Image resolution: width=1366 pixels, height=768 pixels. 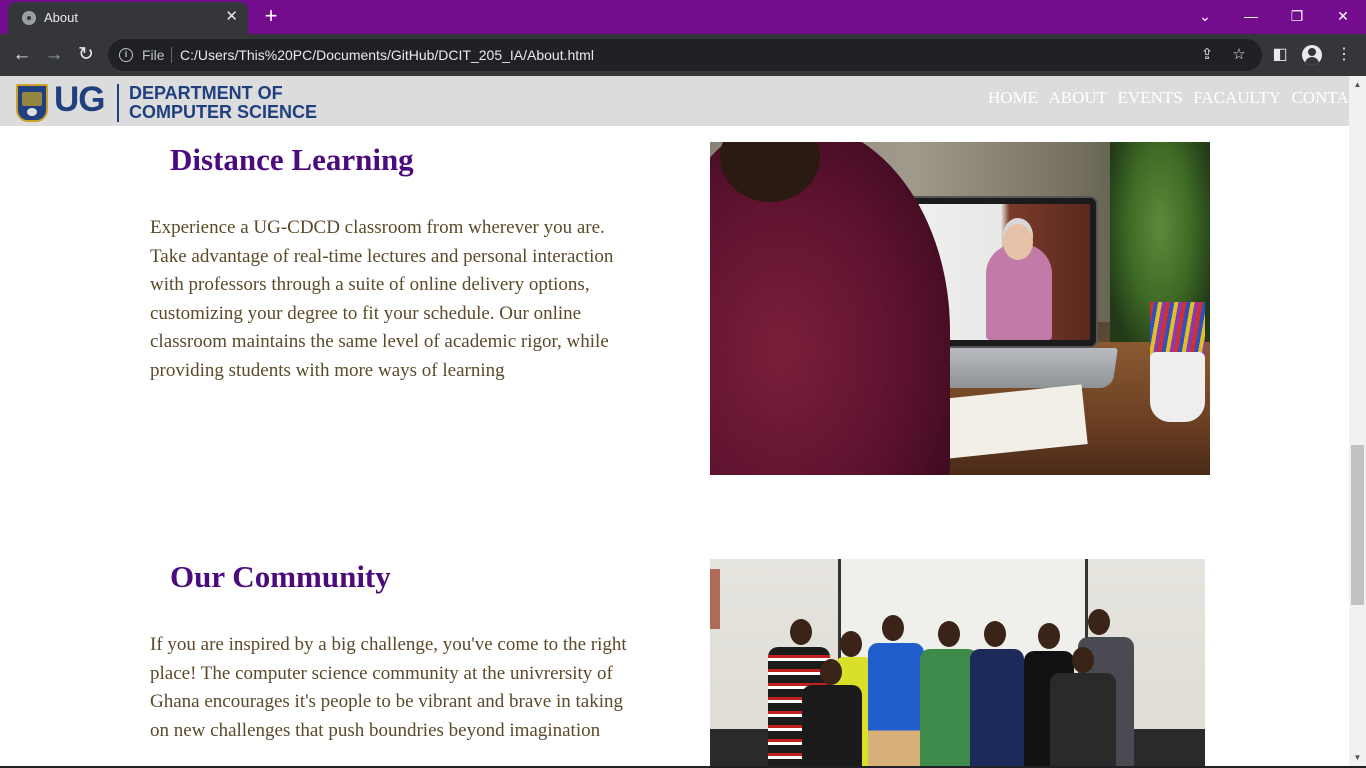 I want to click on nav-link-faculty: FACAULTY, so click(x=1237, y=97).